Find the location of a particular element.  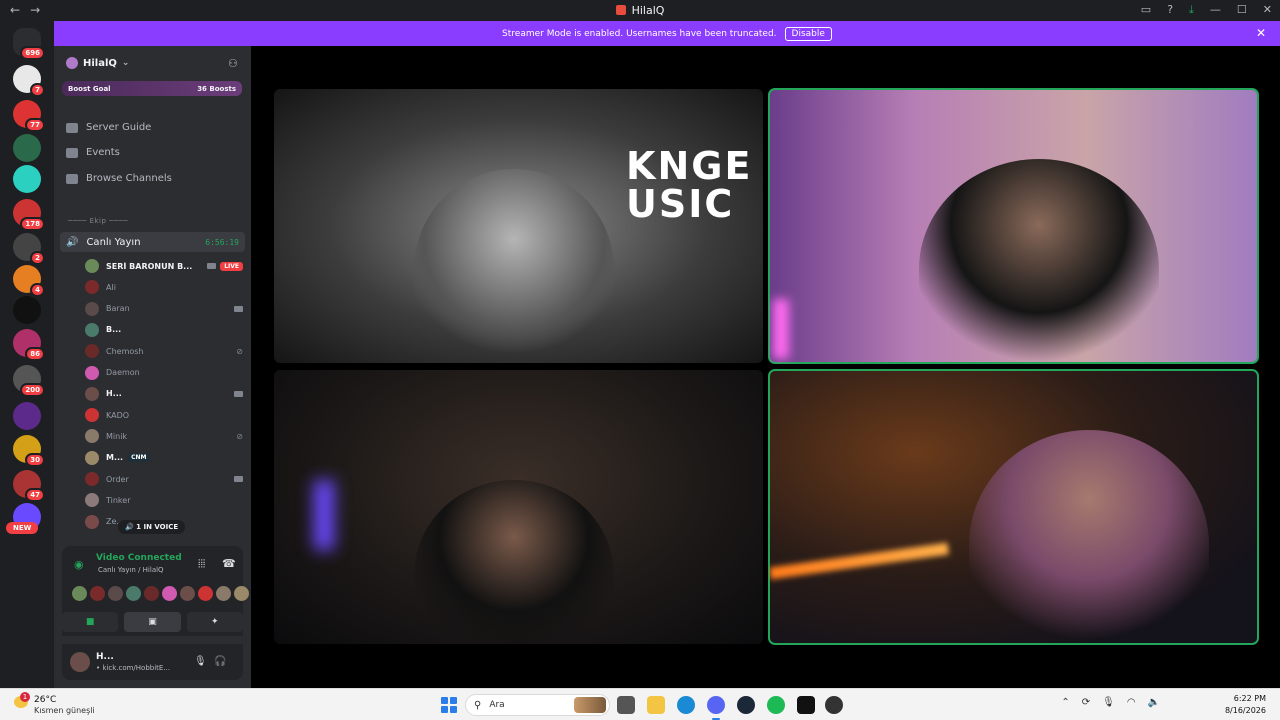

nav-server-guide: Server Guide is located at coordinates (108, 127).